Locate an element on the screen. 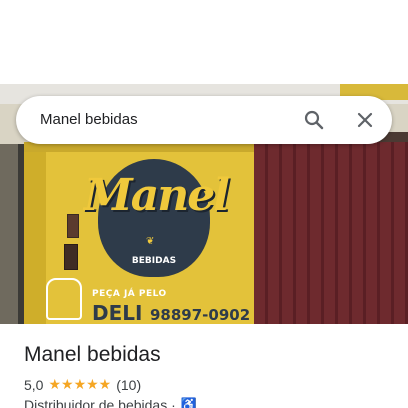 The width and height of the screenshot is (408, 408). rating-value: 5,0 is located at coordinates (34, 384).